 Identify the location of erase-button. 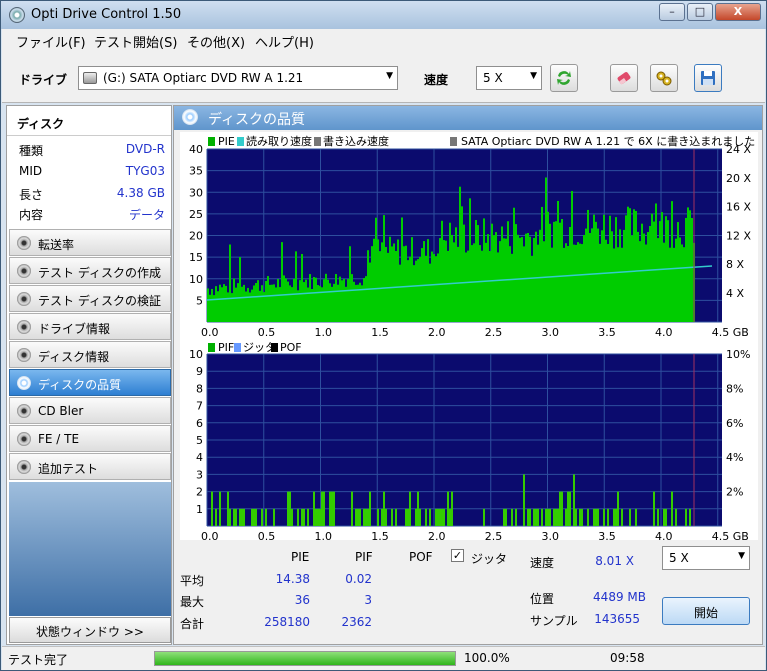
(624, 78).